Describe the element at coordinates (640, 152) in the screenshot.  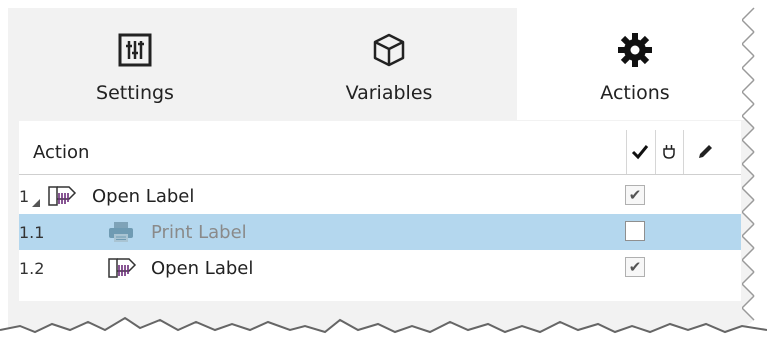
I see `checkmark-icon` at that location.